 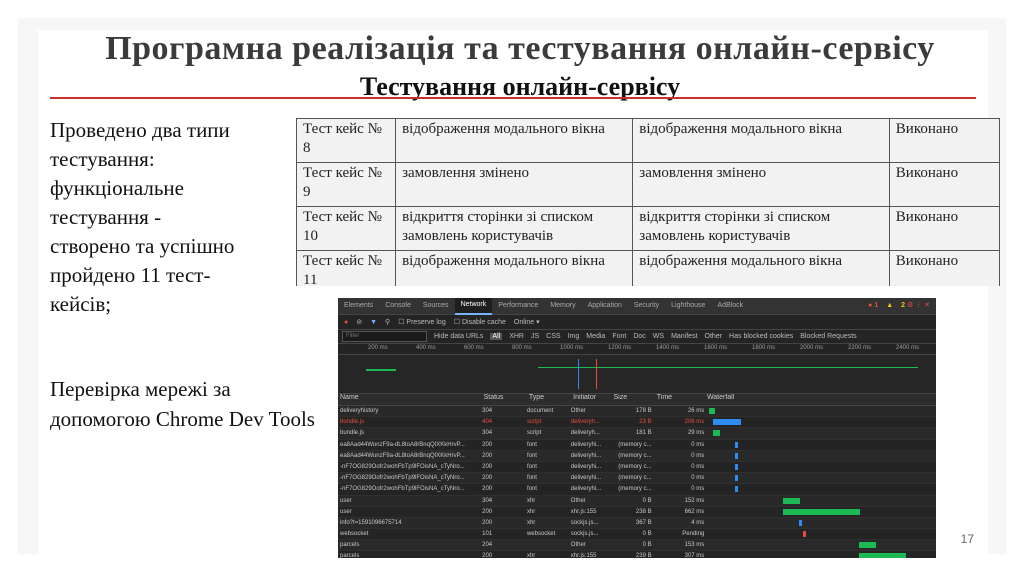 I want to click on devtools-tab: Network, so click(x=473, y=306).